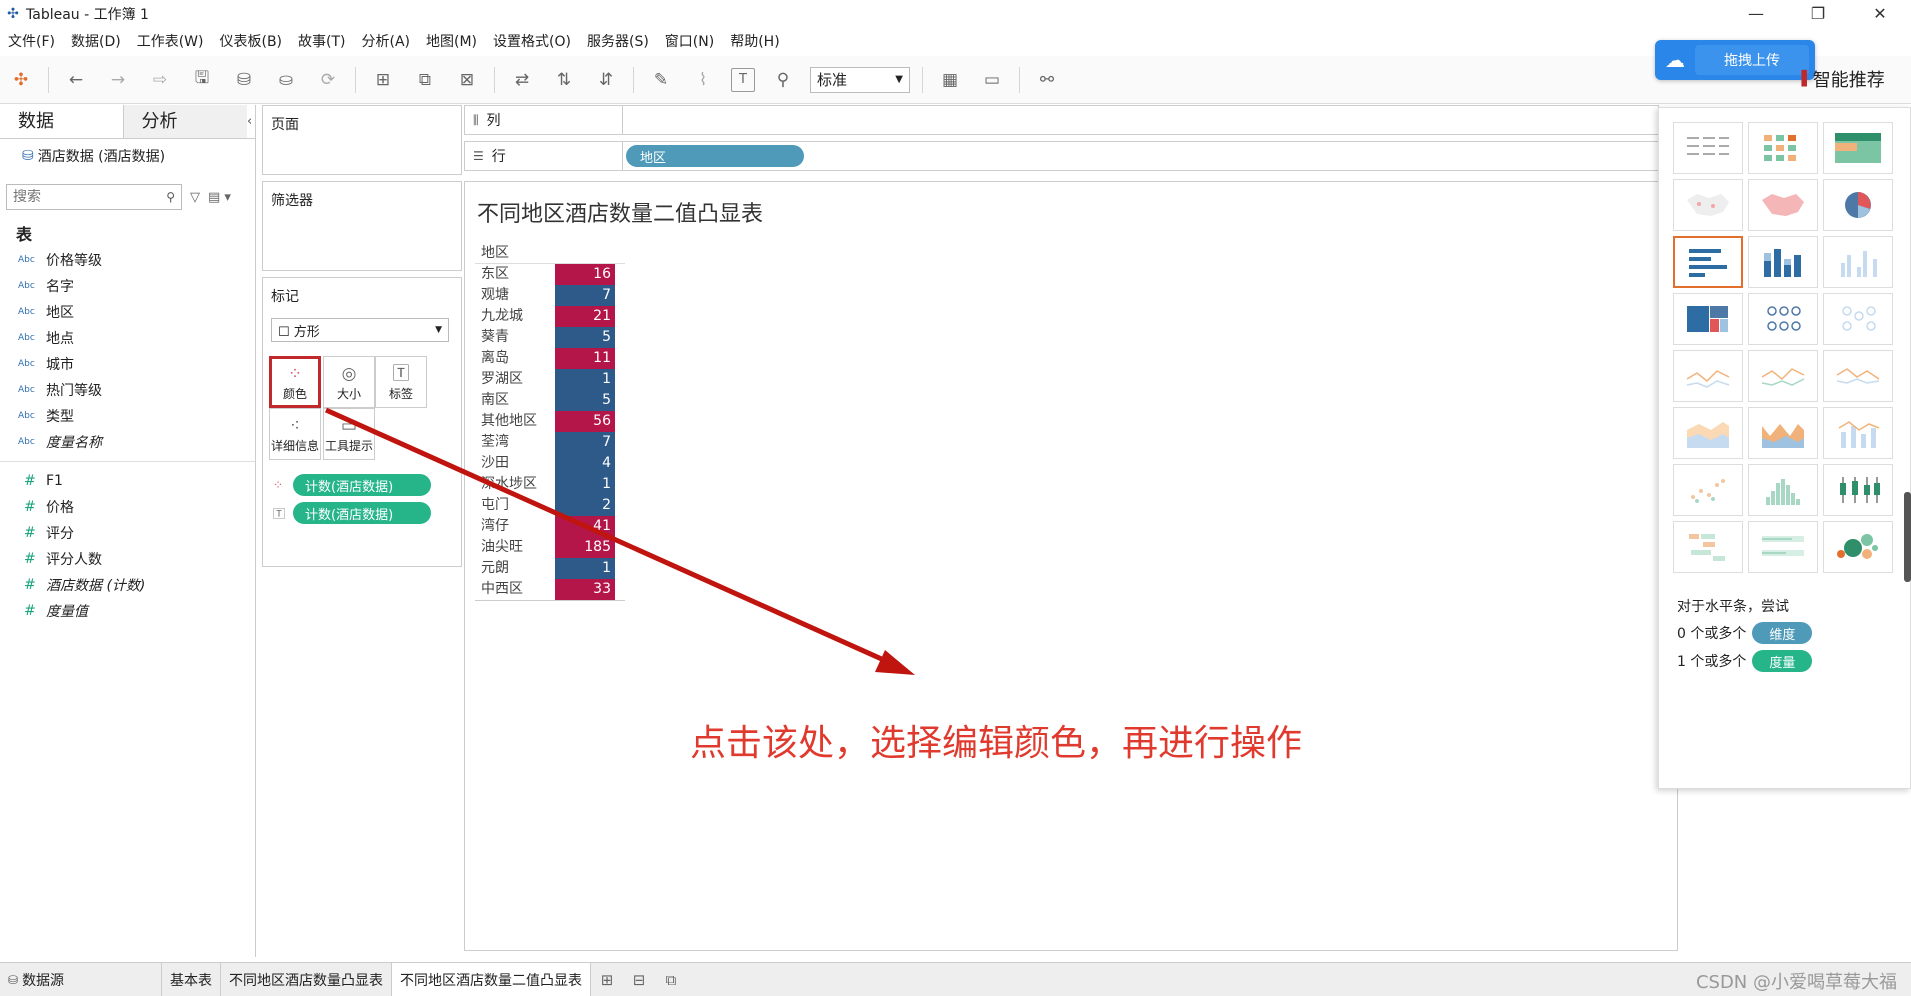  Describe the element at coordinates (360, 330) in the screenshot. I see `mark-type-select: ☐ 方形 ▼` at that location.